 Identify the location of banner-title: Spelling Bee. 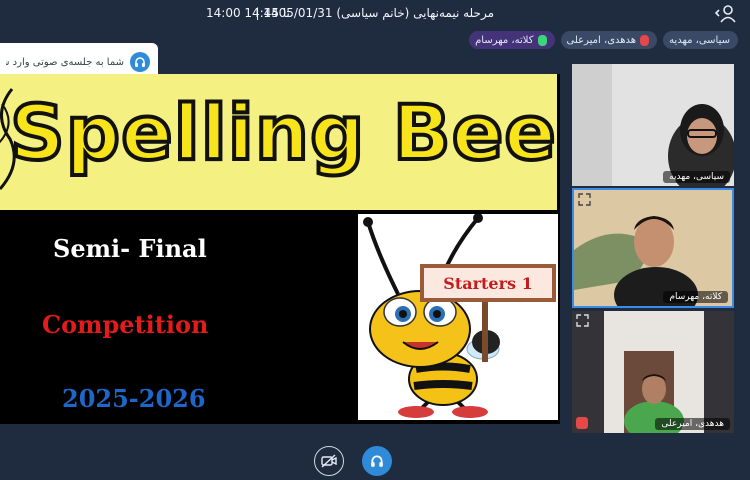
(283, 132).